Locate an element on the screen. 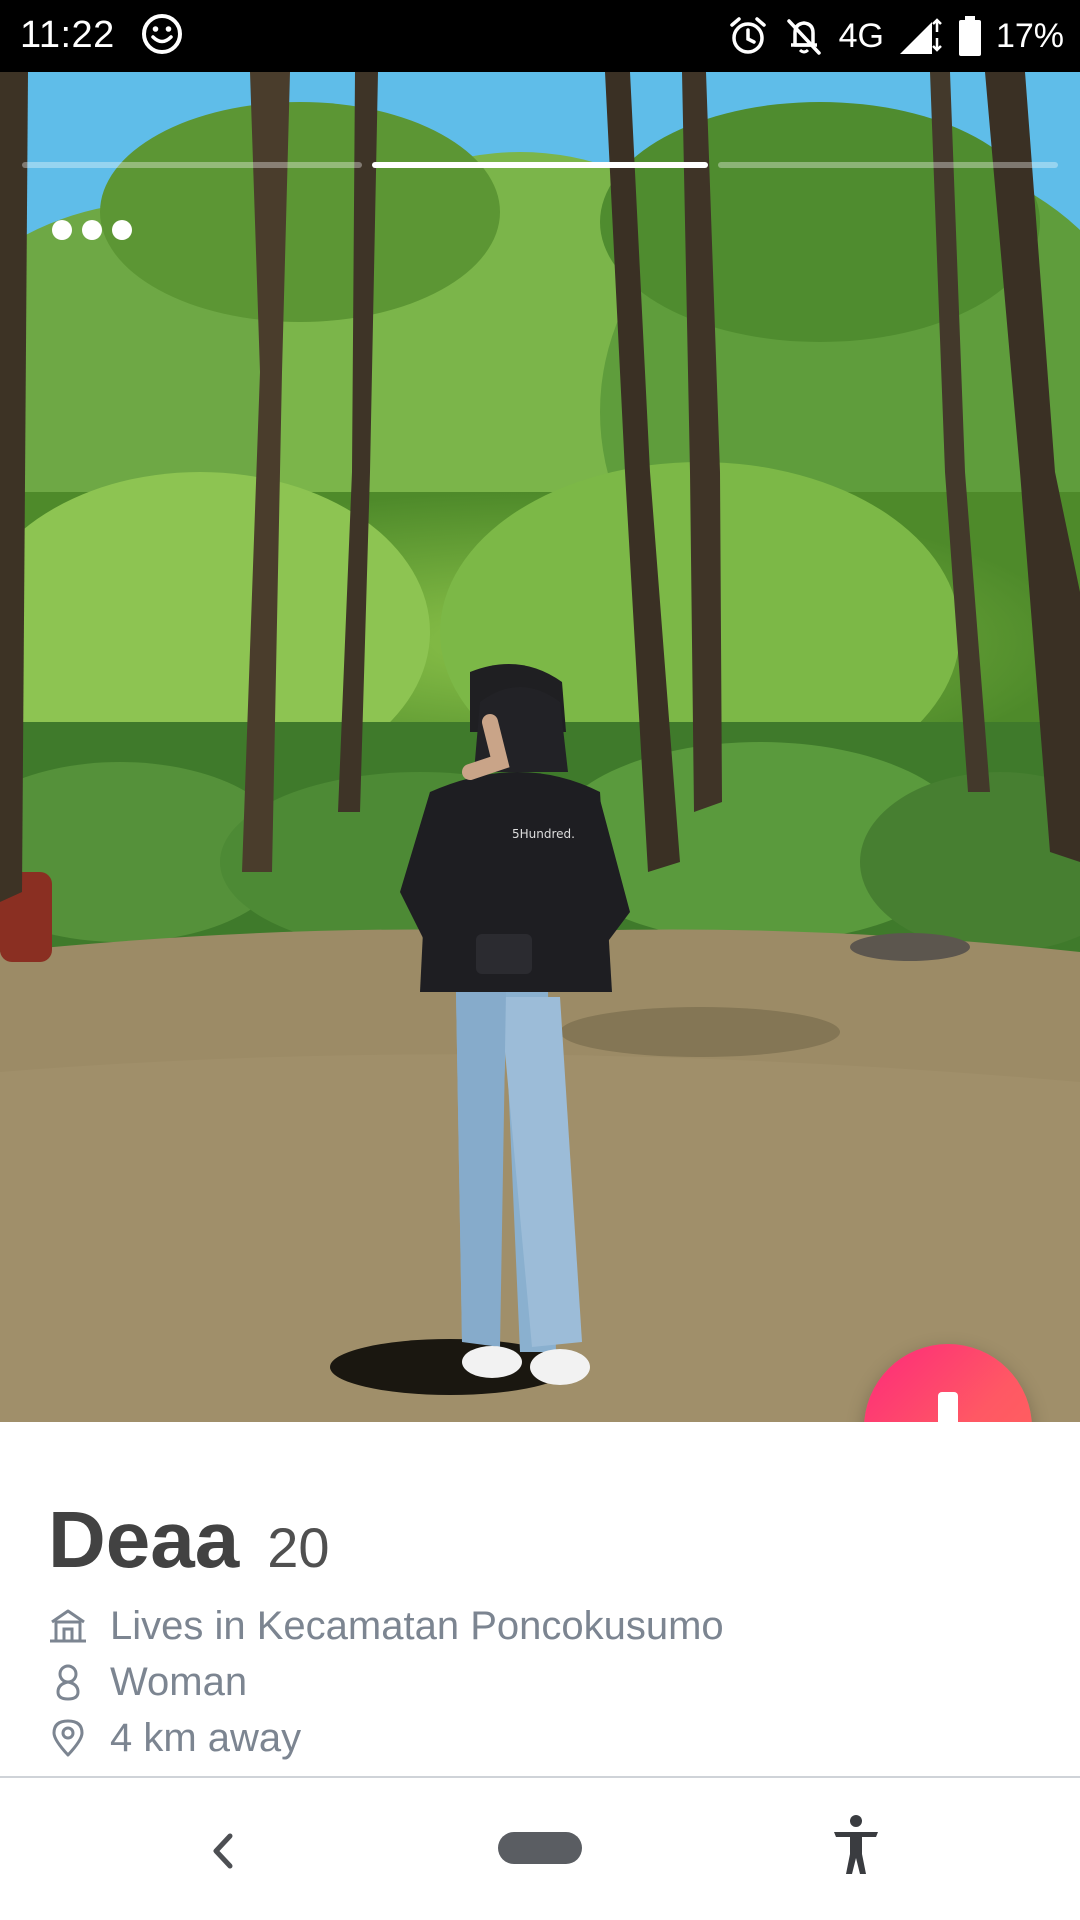 This screenshot has height=1920, width=1080. back-icon is located at coordinates (222, 1851).